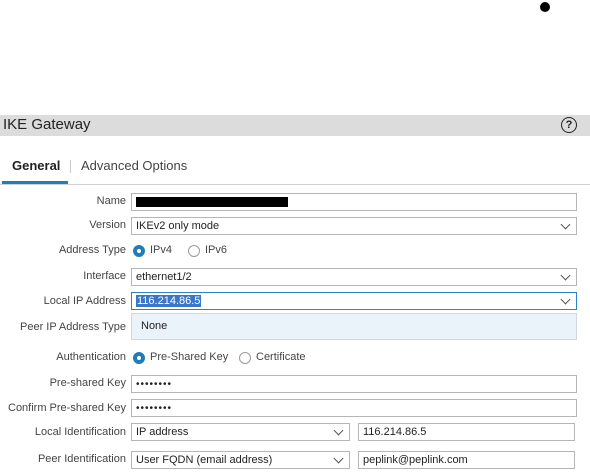  I want to click on tab-separator, so click(70, 166).